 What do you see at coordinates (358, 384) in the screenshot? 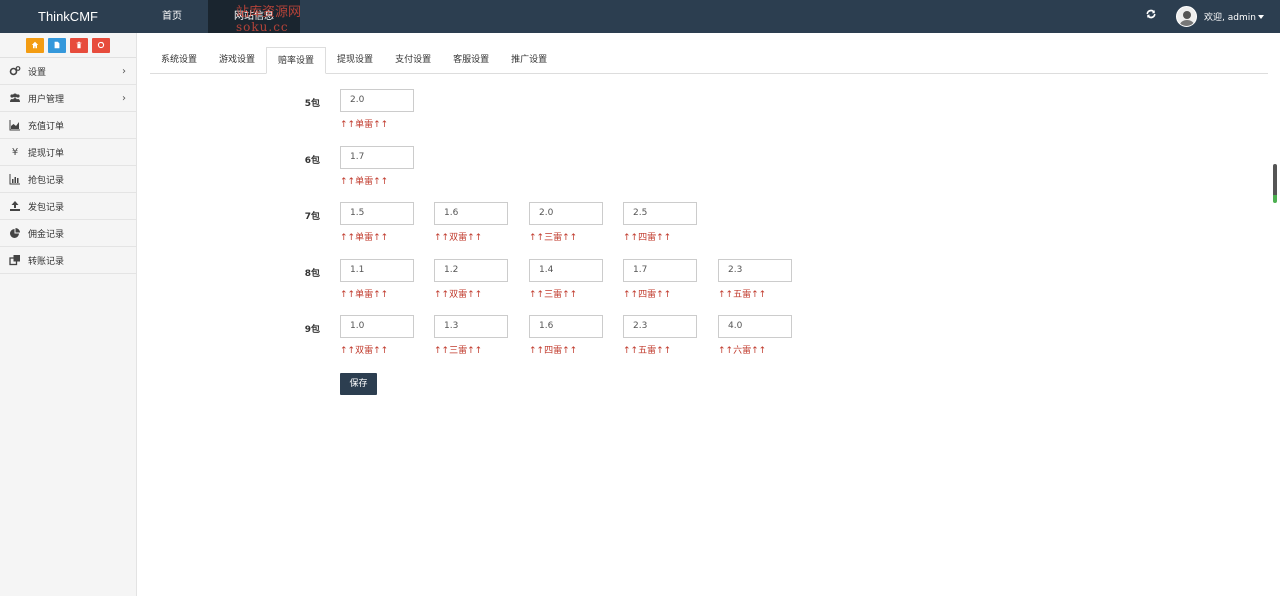
I see `save-button: 保存` at bounding box center [358, 384].